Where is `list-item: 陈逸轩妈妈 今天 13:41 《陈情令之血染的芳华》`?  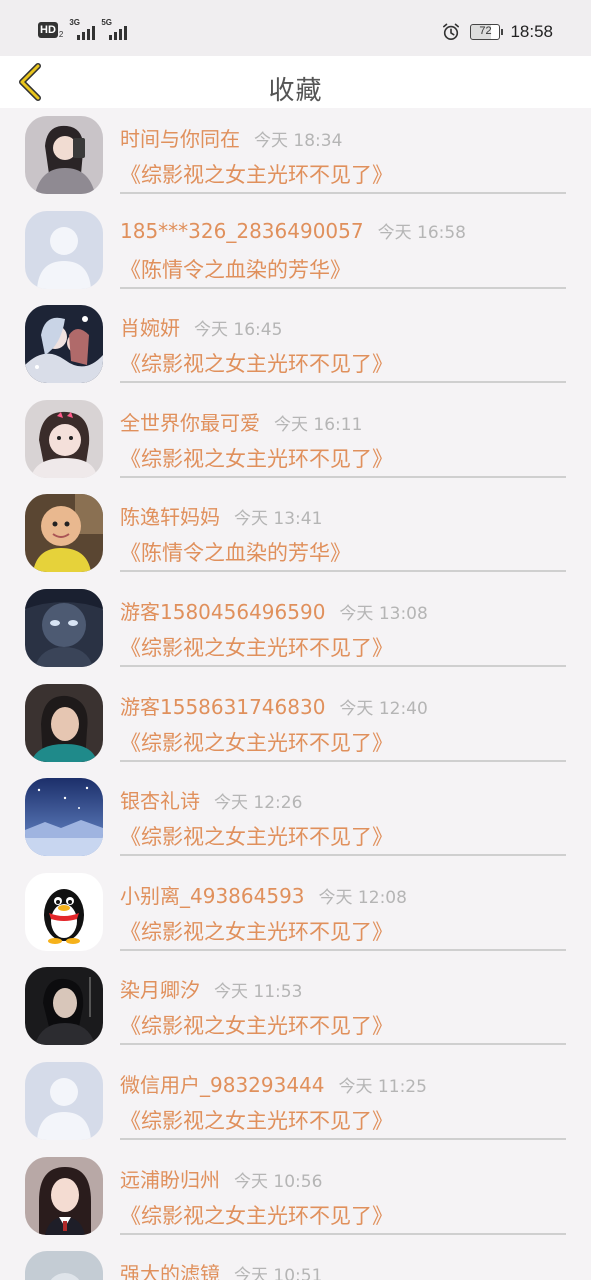
list-item: 陈逸轩妈妈 今天 13:41 《陈情令之血染的芳华》 is located at coordinates (295, 533).